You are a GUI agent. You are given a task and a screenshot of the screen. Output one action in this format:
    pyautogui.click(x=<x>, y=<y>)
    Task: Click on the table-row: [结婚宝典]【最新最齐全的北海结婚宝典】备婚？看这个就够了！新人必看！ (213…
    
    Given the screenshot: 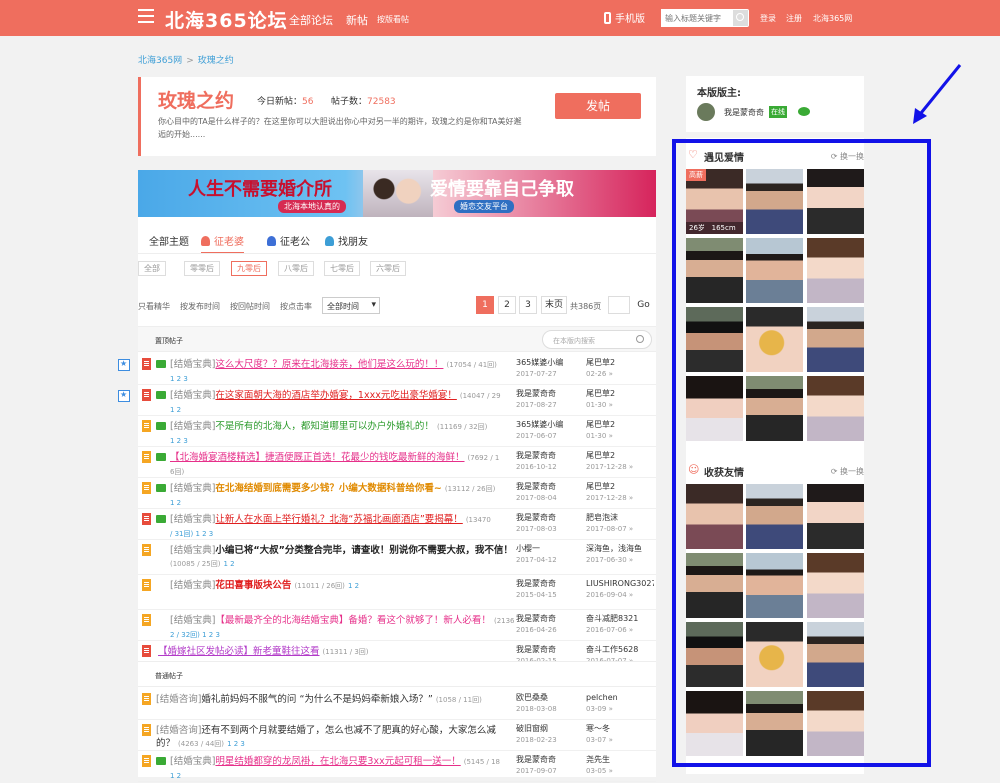 What is the action you would take?
    pyautogui.click(x=397, y=625)
    